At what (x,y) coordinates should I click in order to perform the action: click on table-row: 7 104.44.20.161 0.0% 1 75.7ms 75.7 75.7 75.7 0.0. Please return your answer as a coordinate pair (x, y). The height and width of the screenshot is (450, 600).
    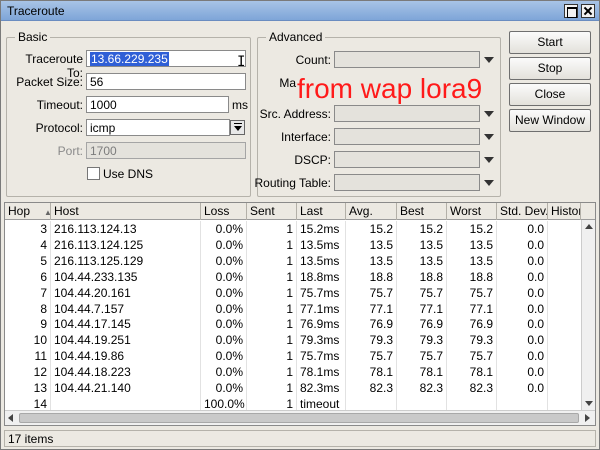
    Looking at the image, I should click on (293, 292).